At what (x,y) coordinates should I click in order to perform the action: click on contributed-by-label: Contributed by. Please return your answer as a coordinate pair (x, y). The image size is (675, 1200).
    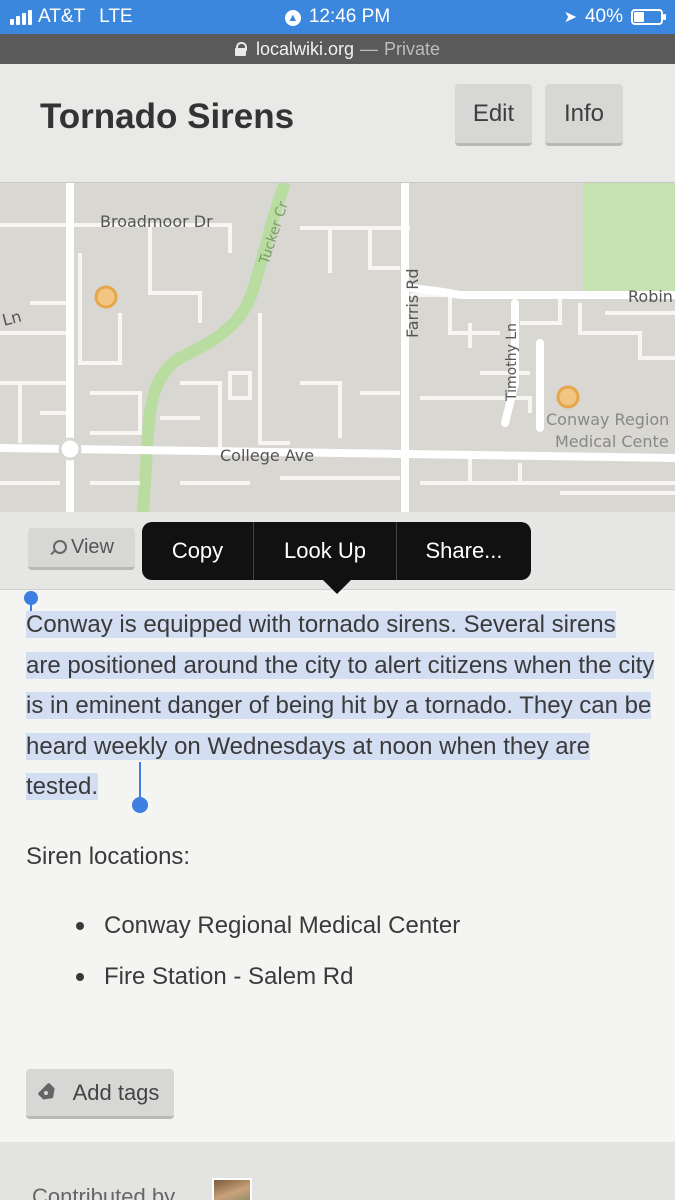
    Looking at the image, I should click on (104, 1192).